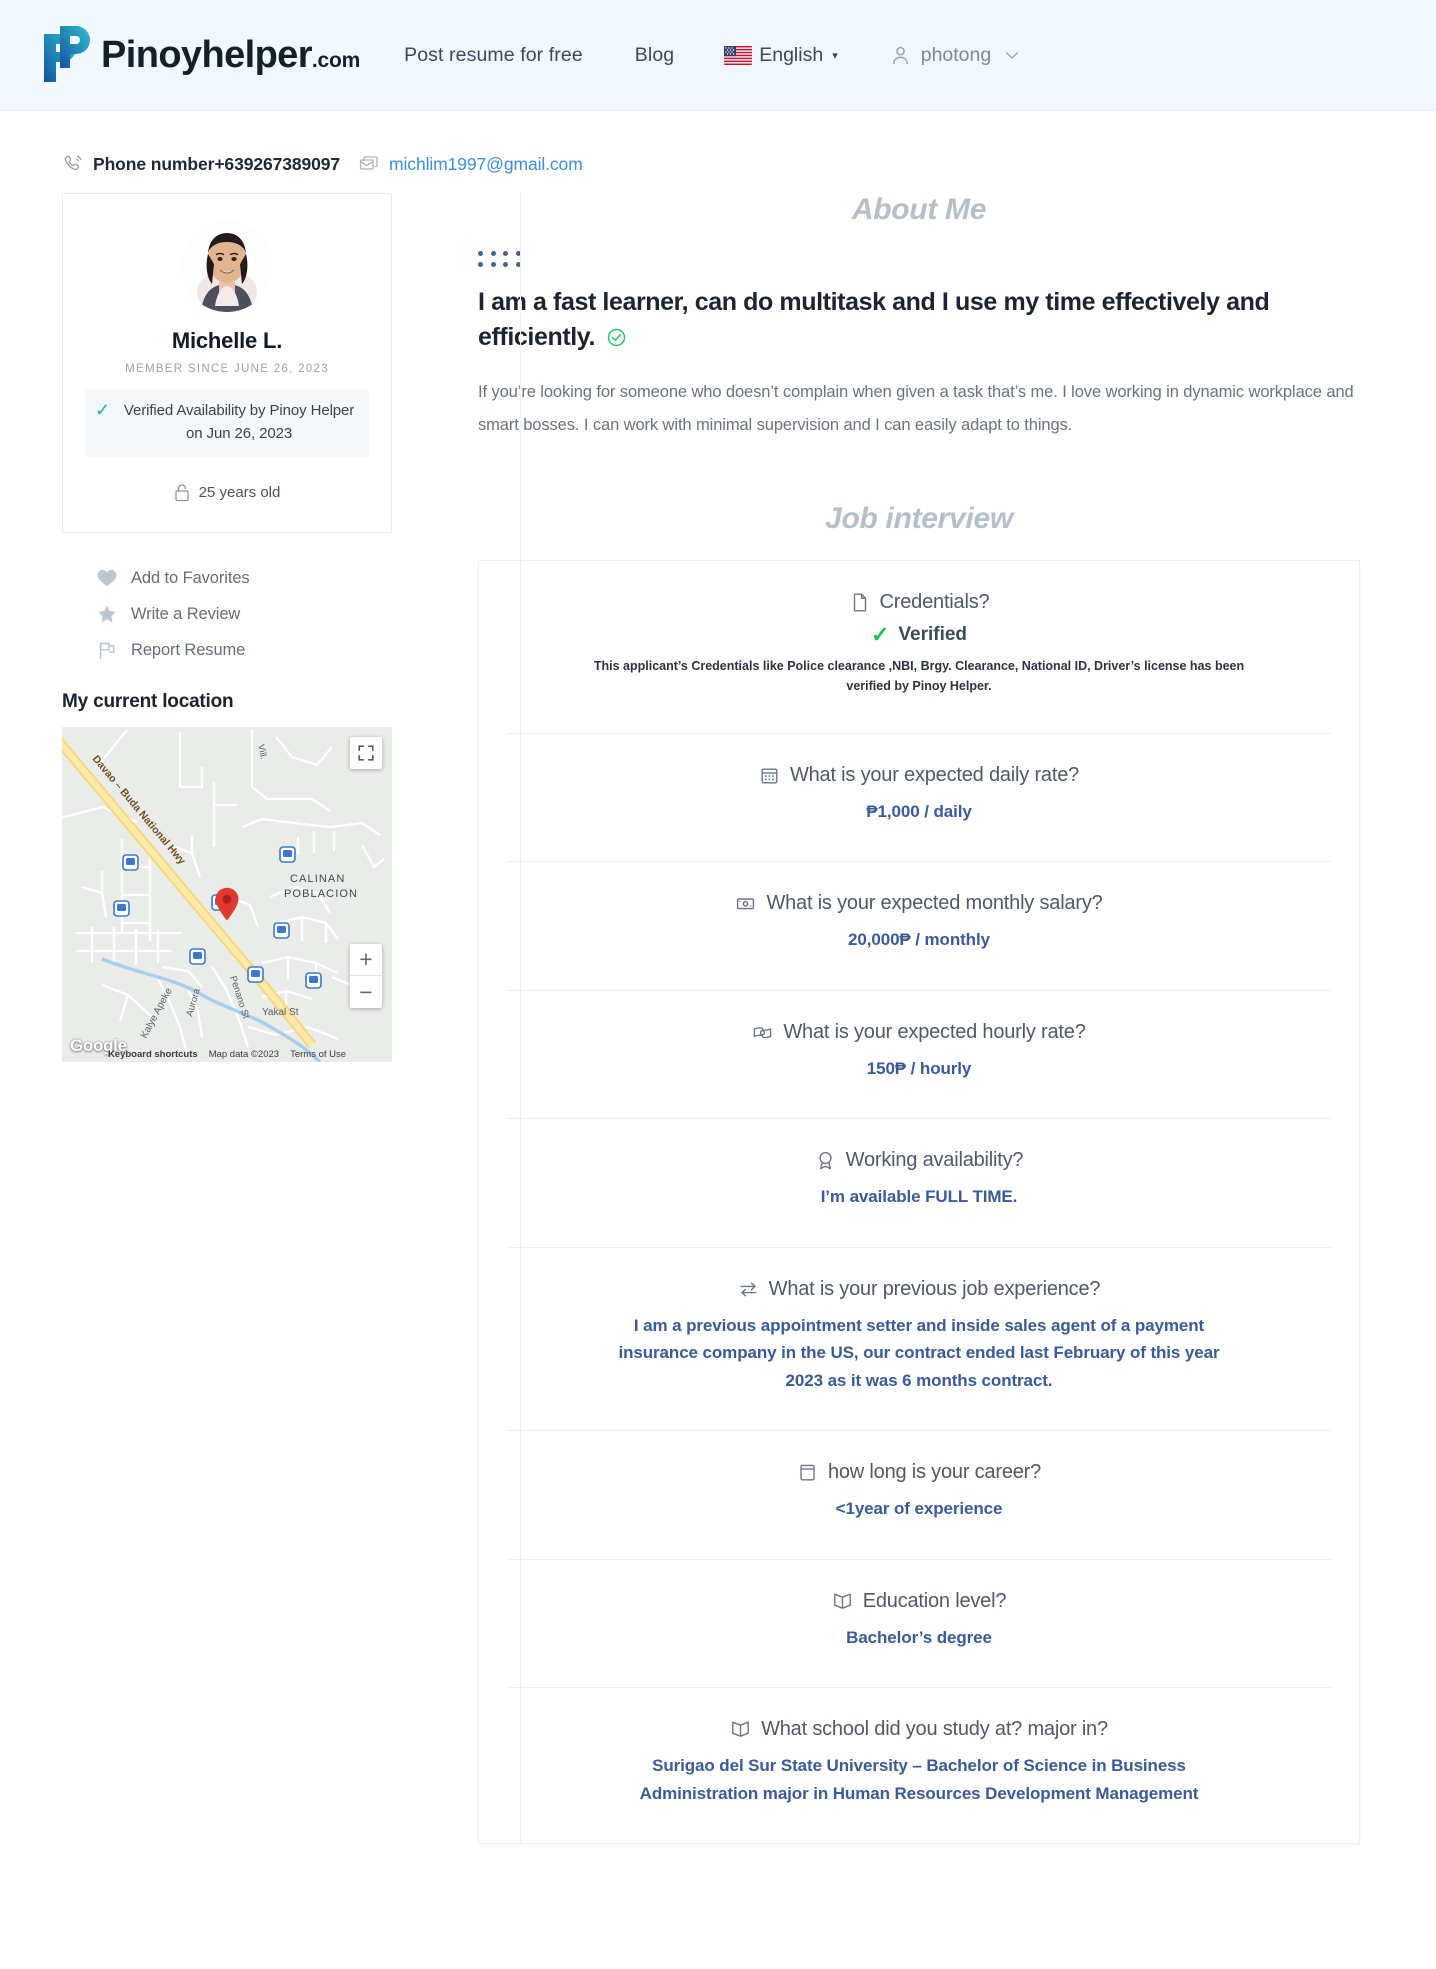  I want to click on verified-check-circle-icon, so click(616, 337).